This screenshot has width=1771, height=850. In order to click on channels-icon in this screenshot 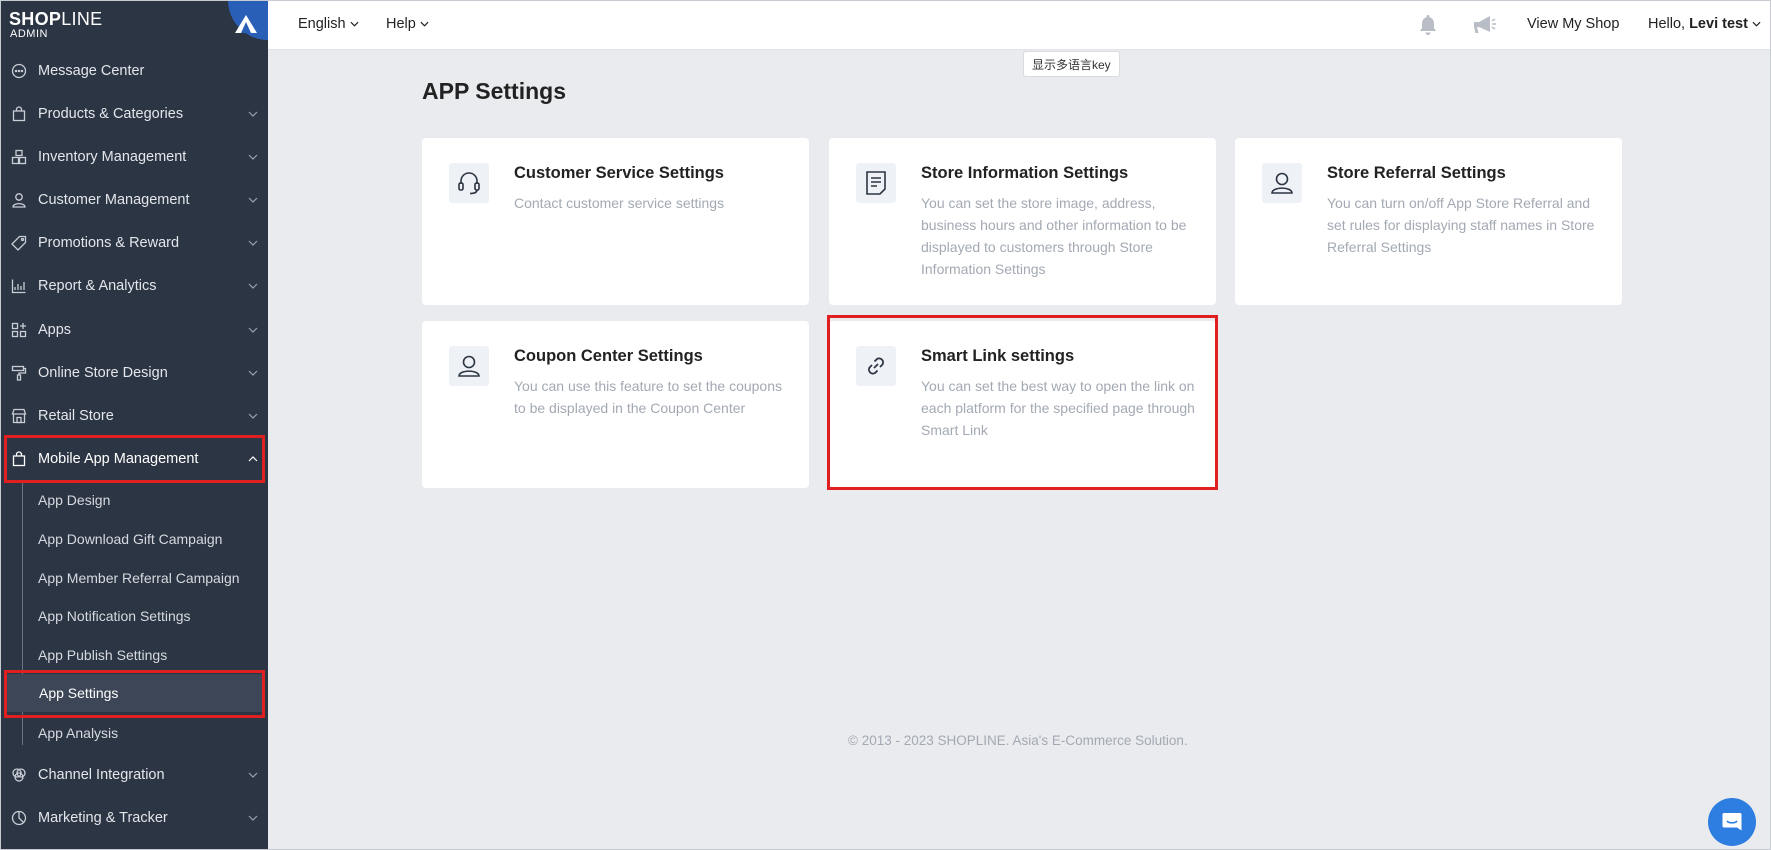, I will do `click(19, 775)`.